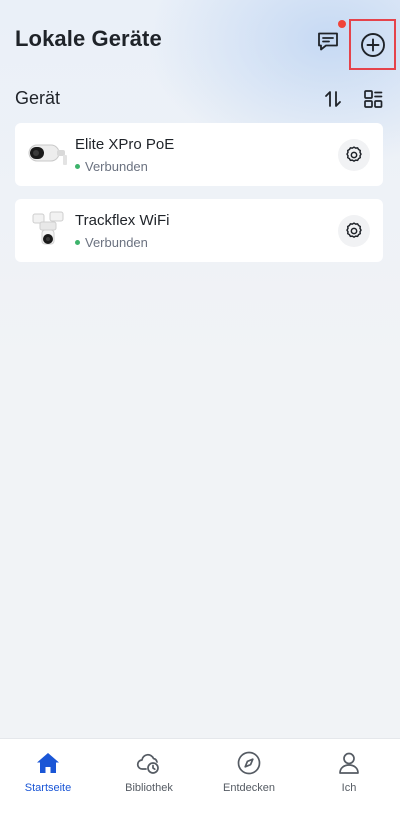 The width and height of the screenshot is (400, 819). Describe the element at coordinates (149, 788) in the screenshot. I see `tab-label: Bibliothek` at that location.